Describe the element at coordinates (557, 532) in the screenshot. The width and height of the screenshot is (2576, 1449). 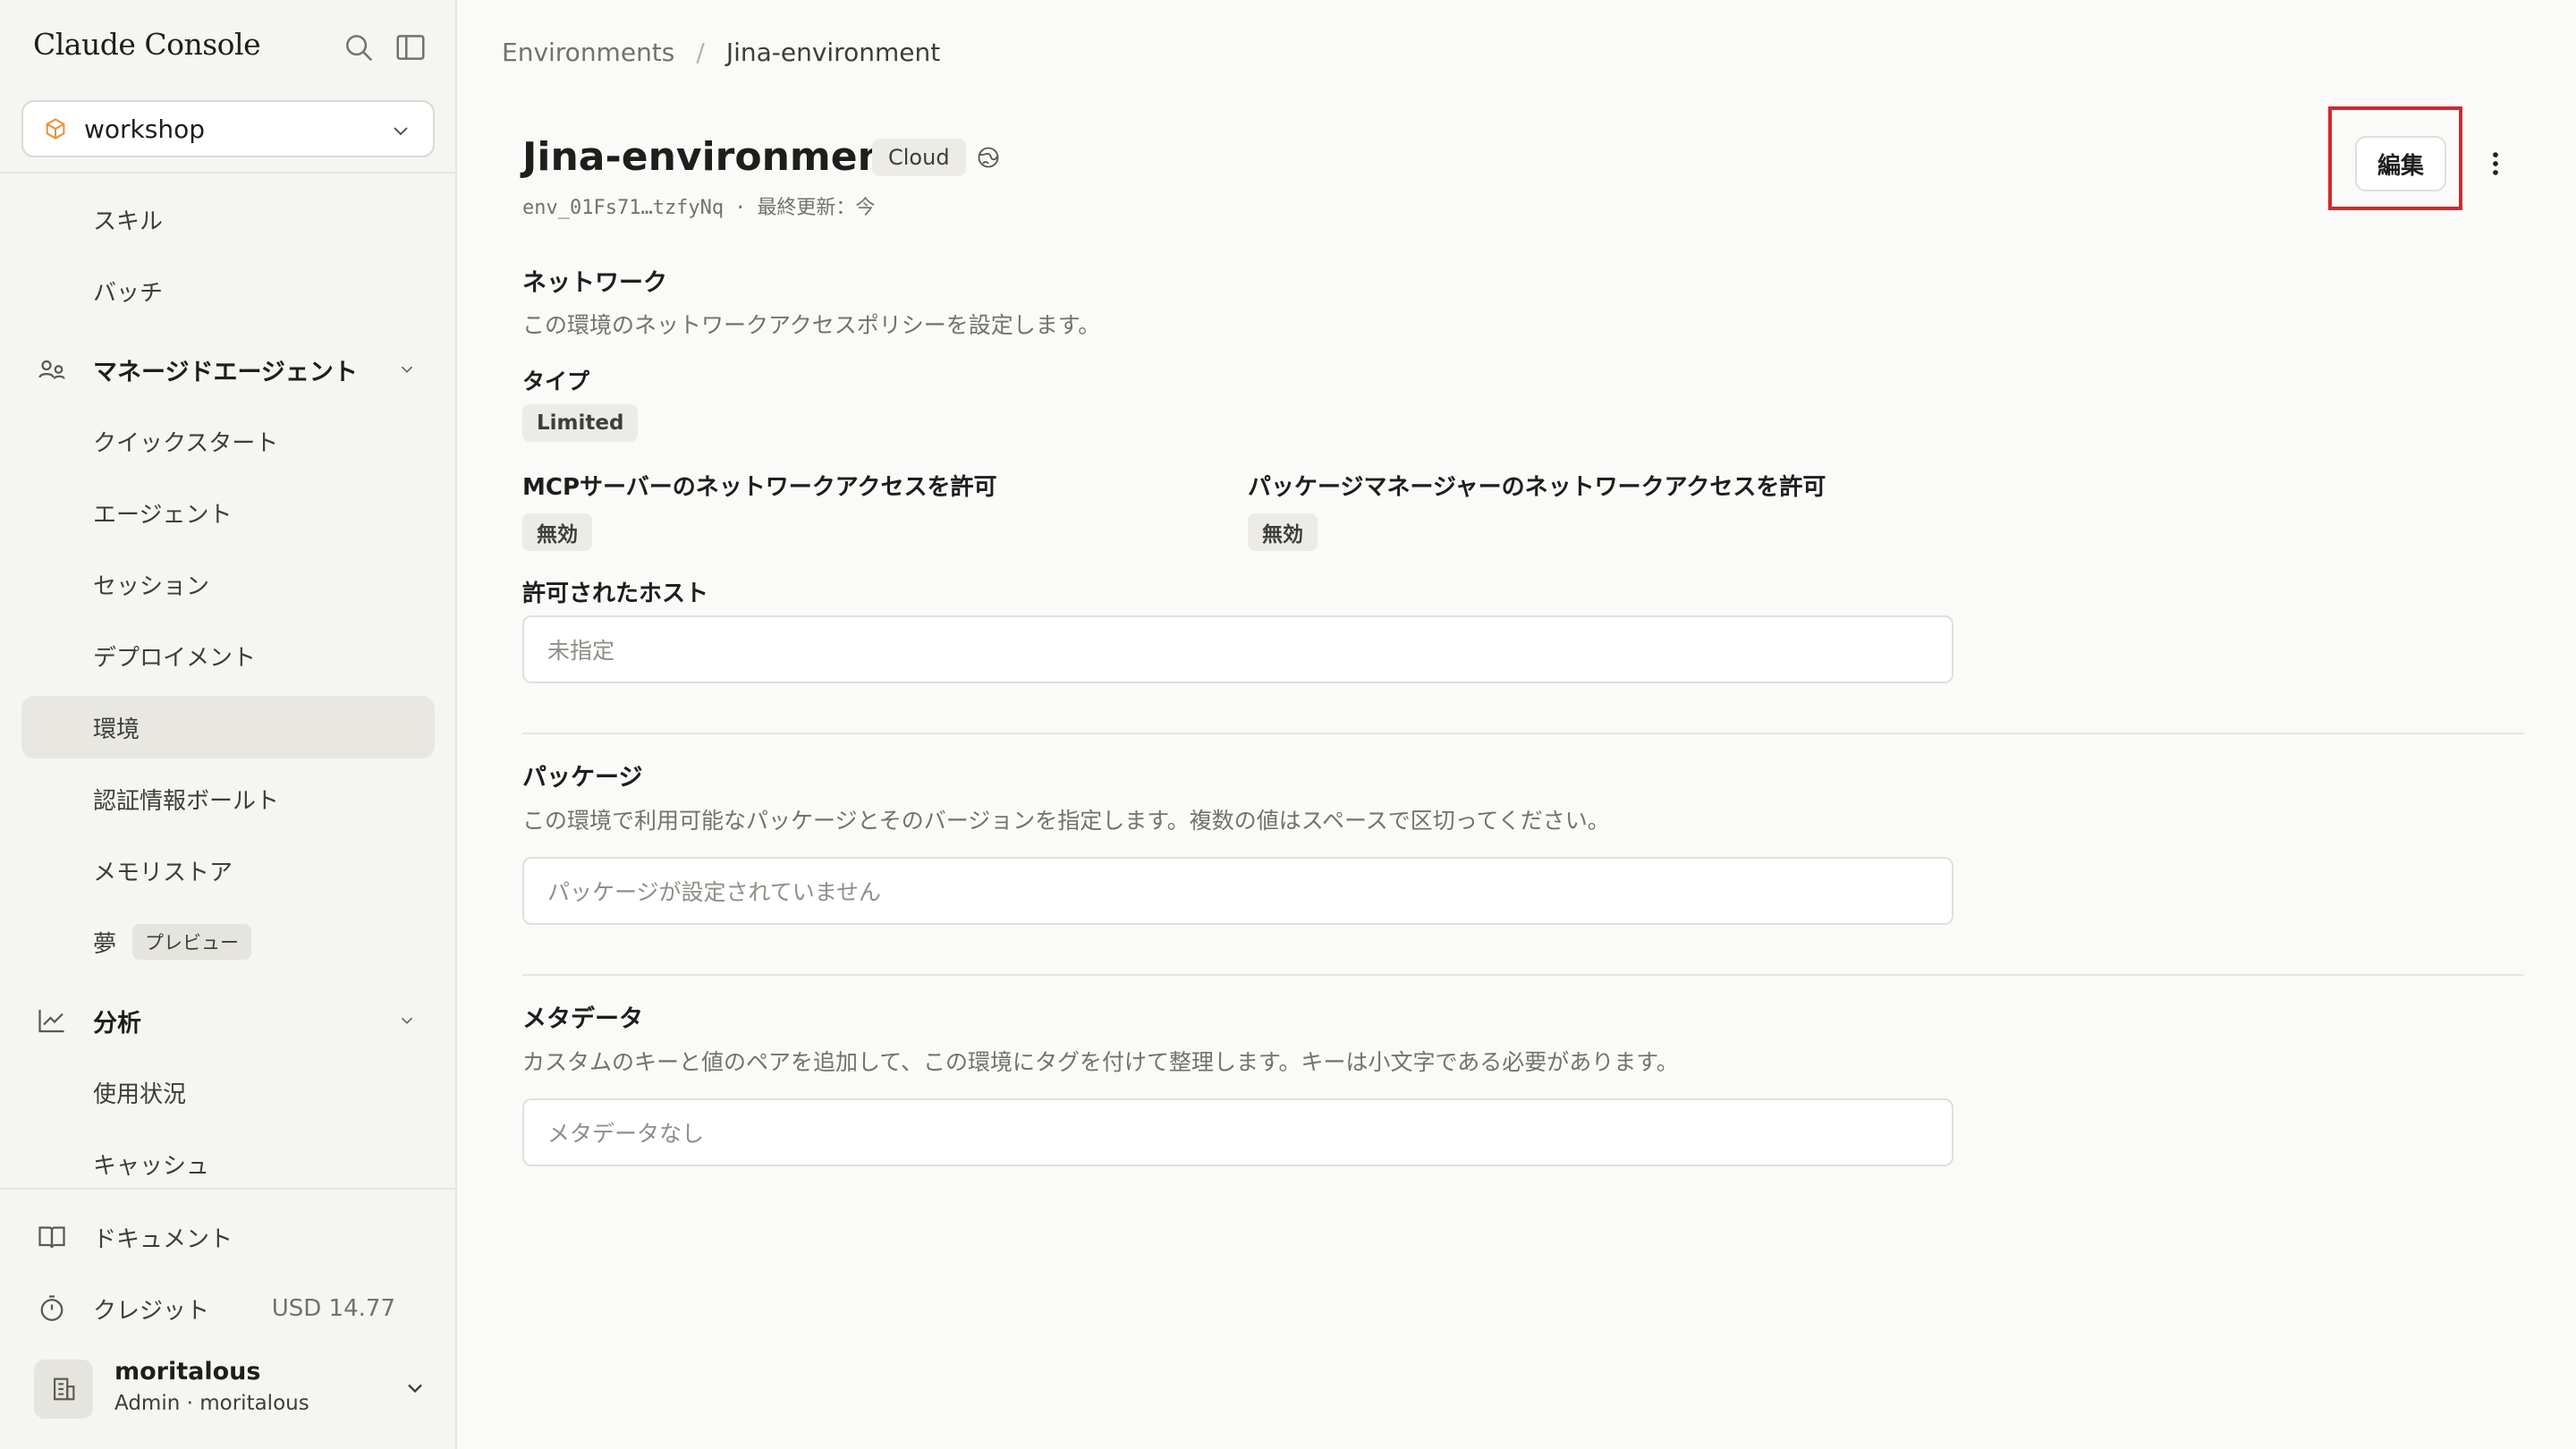
I see `mcp-access-badge: 無効` at that location.